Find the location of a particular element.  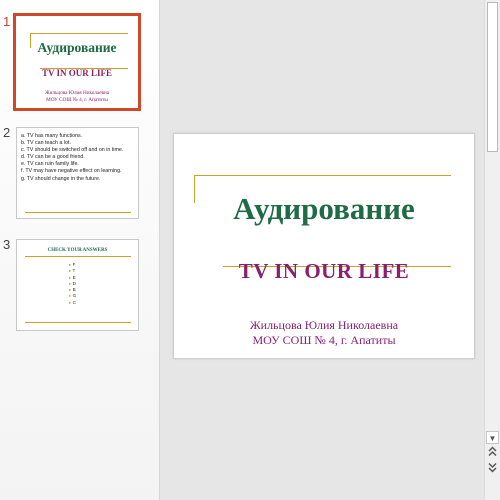

thumbnail-title: Аудирование is located at coordinates (77, 47).